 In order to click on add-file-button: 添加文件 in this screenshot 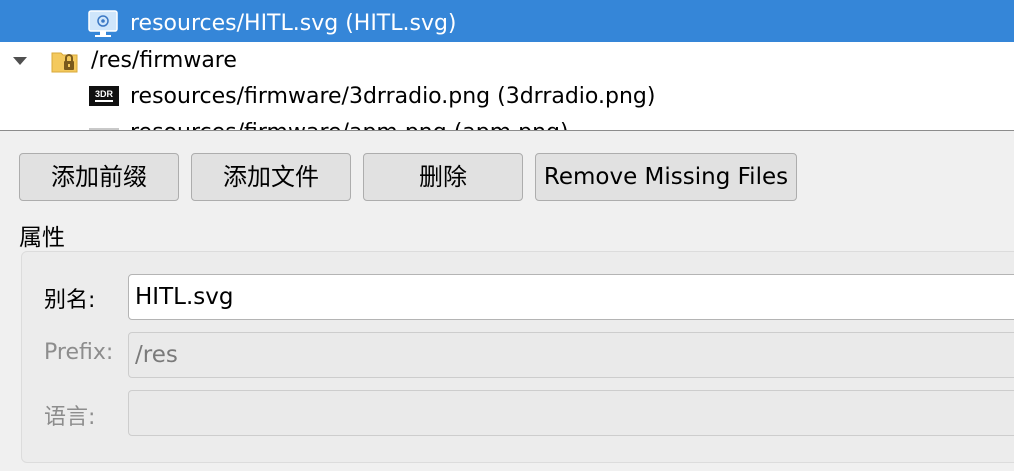, I will do `click(271, 177)`.